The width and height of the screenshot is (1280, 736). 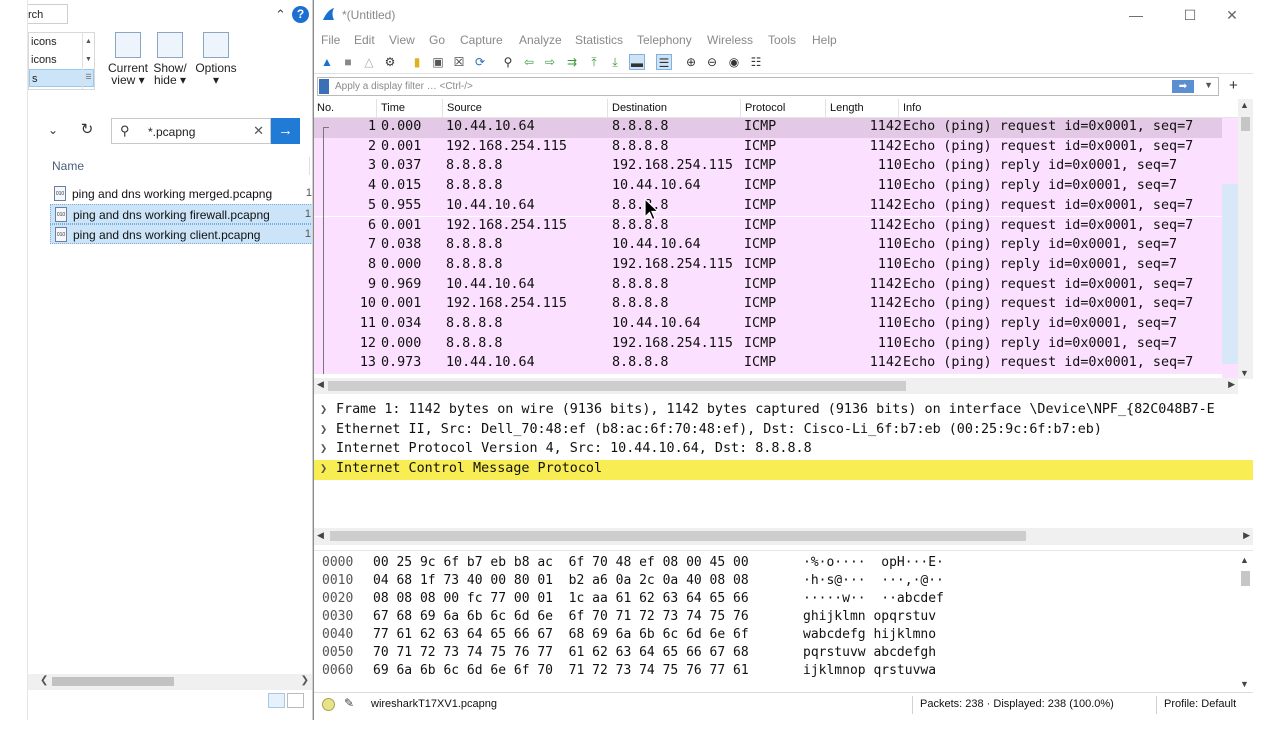 I want to click on gallery-more-icon: ☰, so click(x=88, y=78).